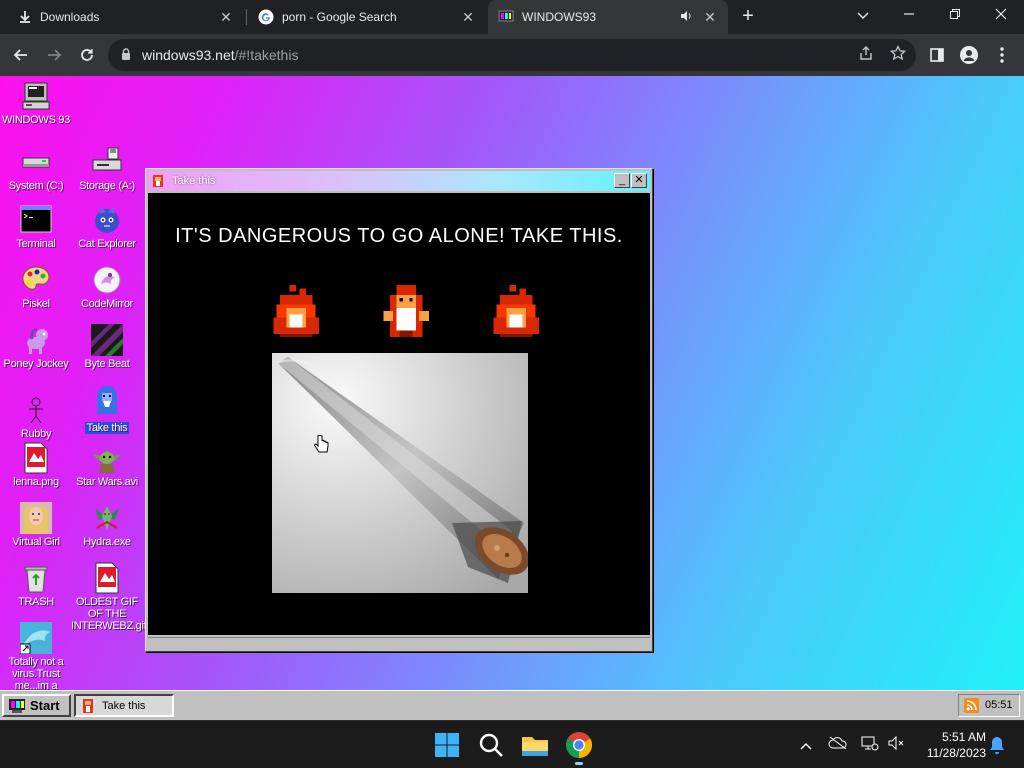 The image size is (1024, 768). I want to click on desktop-icon-piskel: Piskel, so click(36, 287).